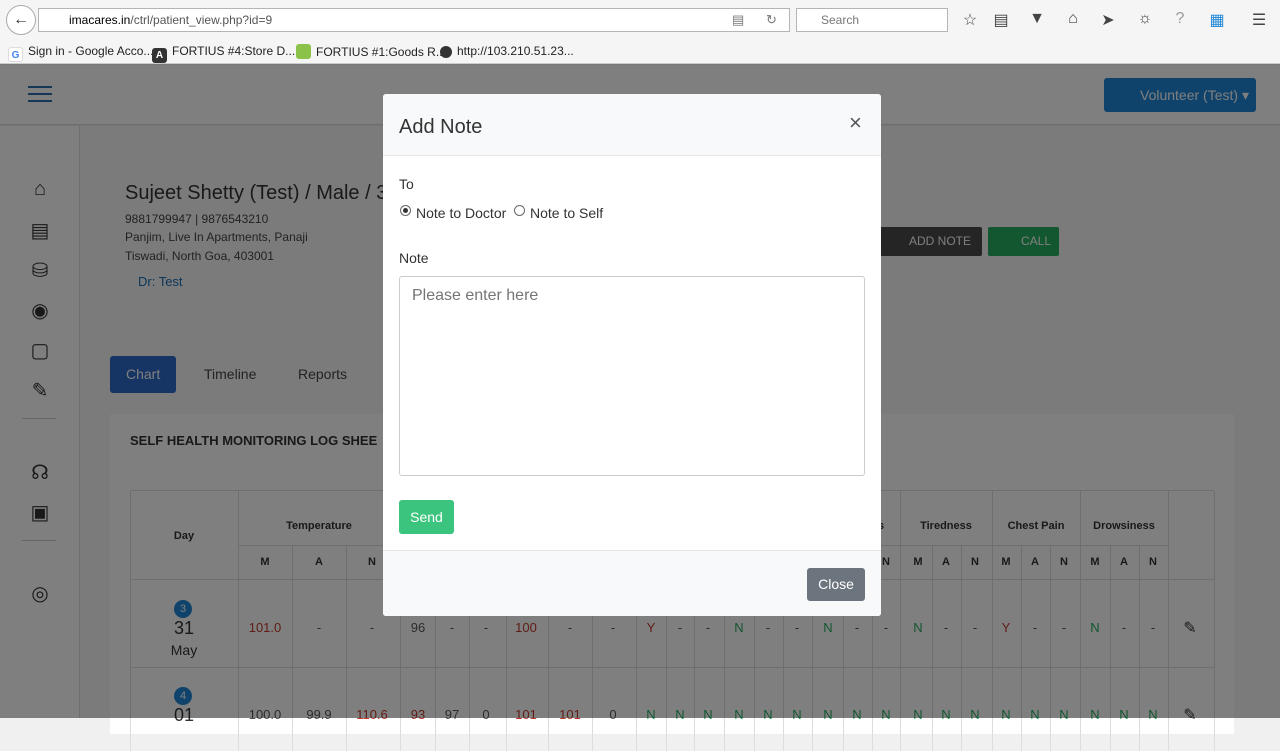 This screenshot has width=1280, height=751. What do you see at coordinates (771, 20) in the screenshot?
I see `reload-icon: ↻` at bounding box center [771, 20].